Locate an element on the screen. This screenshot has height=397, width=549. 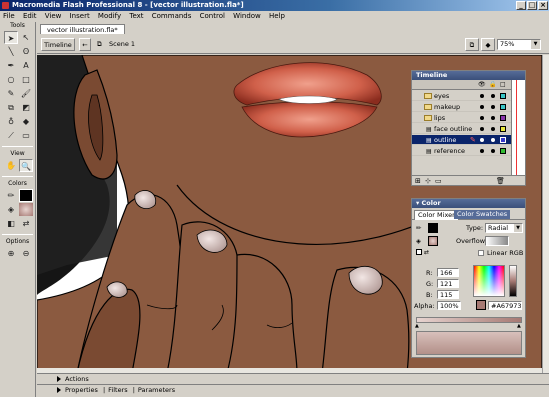
timeline-frames is located at coordinates (518, 128).